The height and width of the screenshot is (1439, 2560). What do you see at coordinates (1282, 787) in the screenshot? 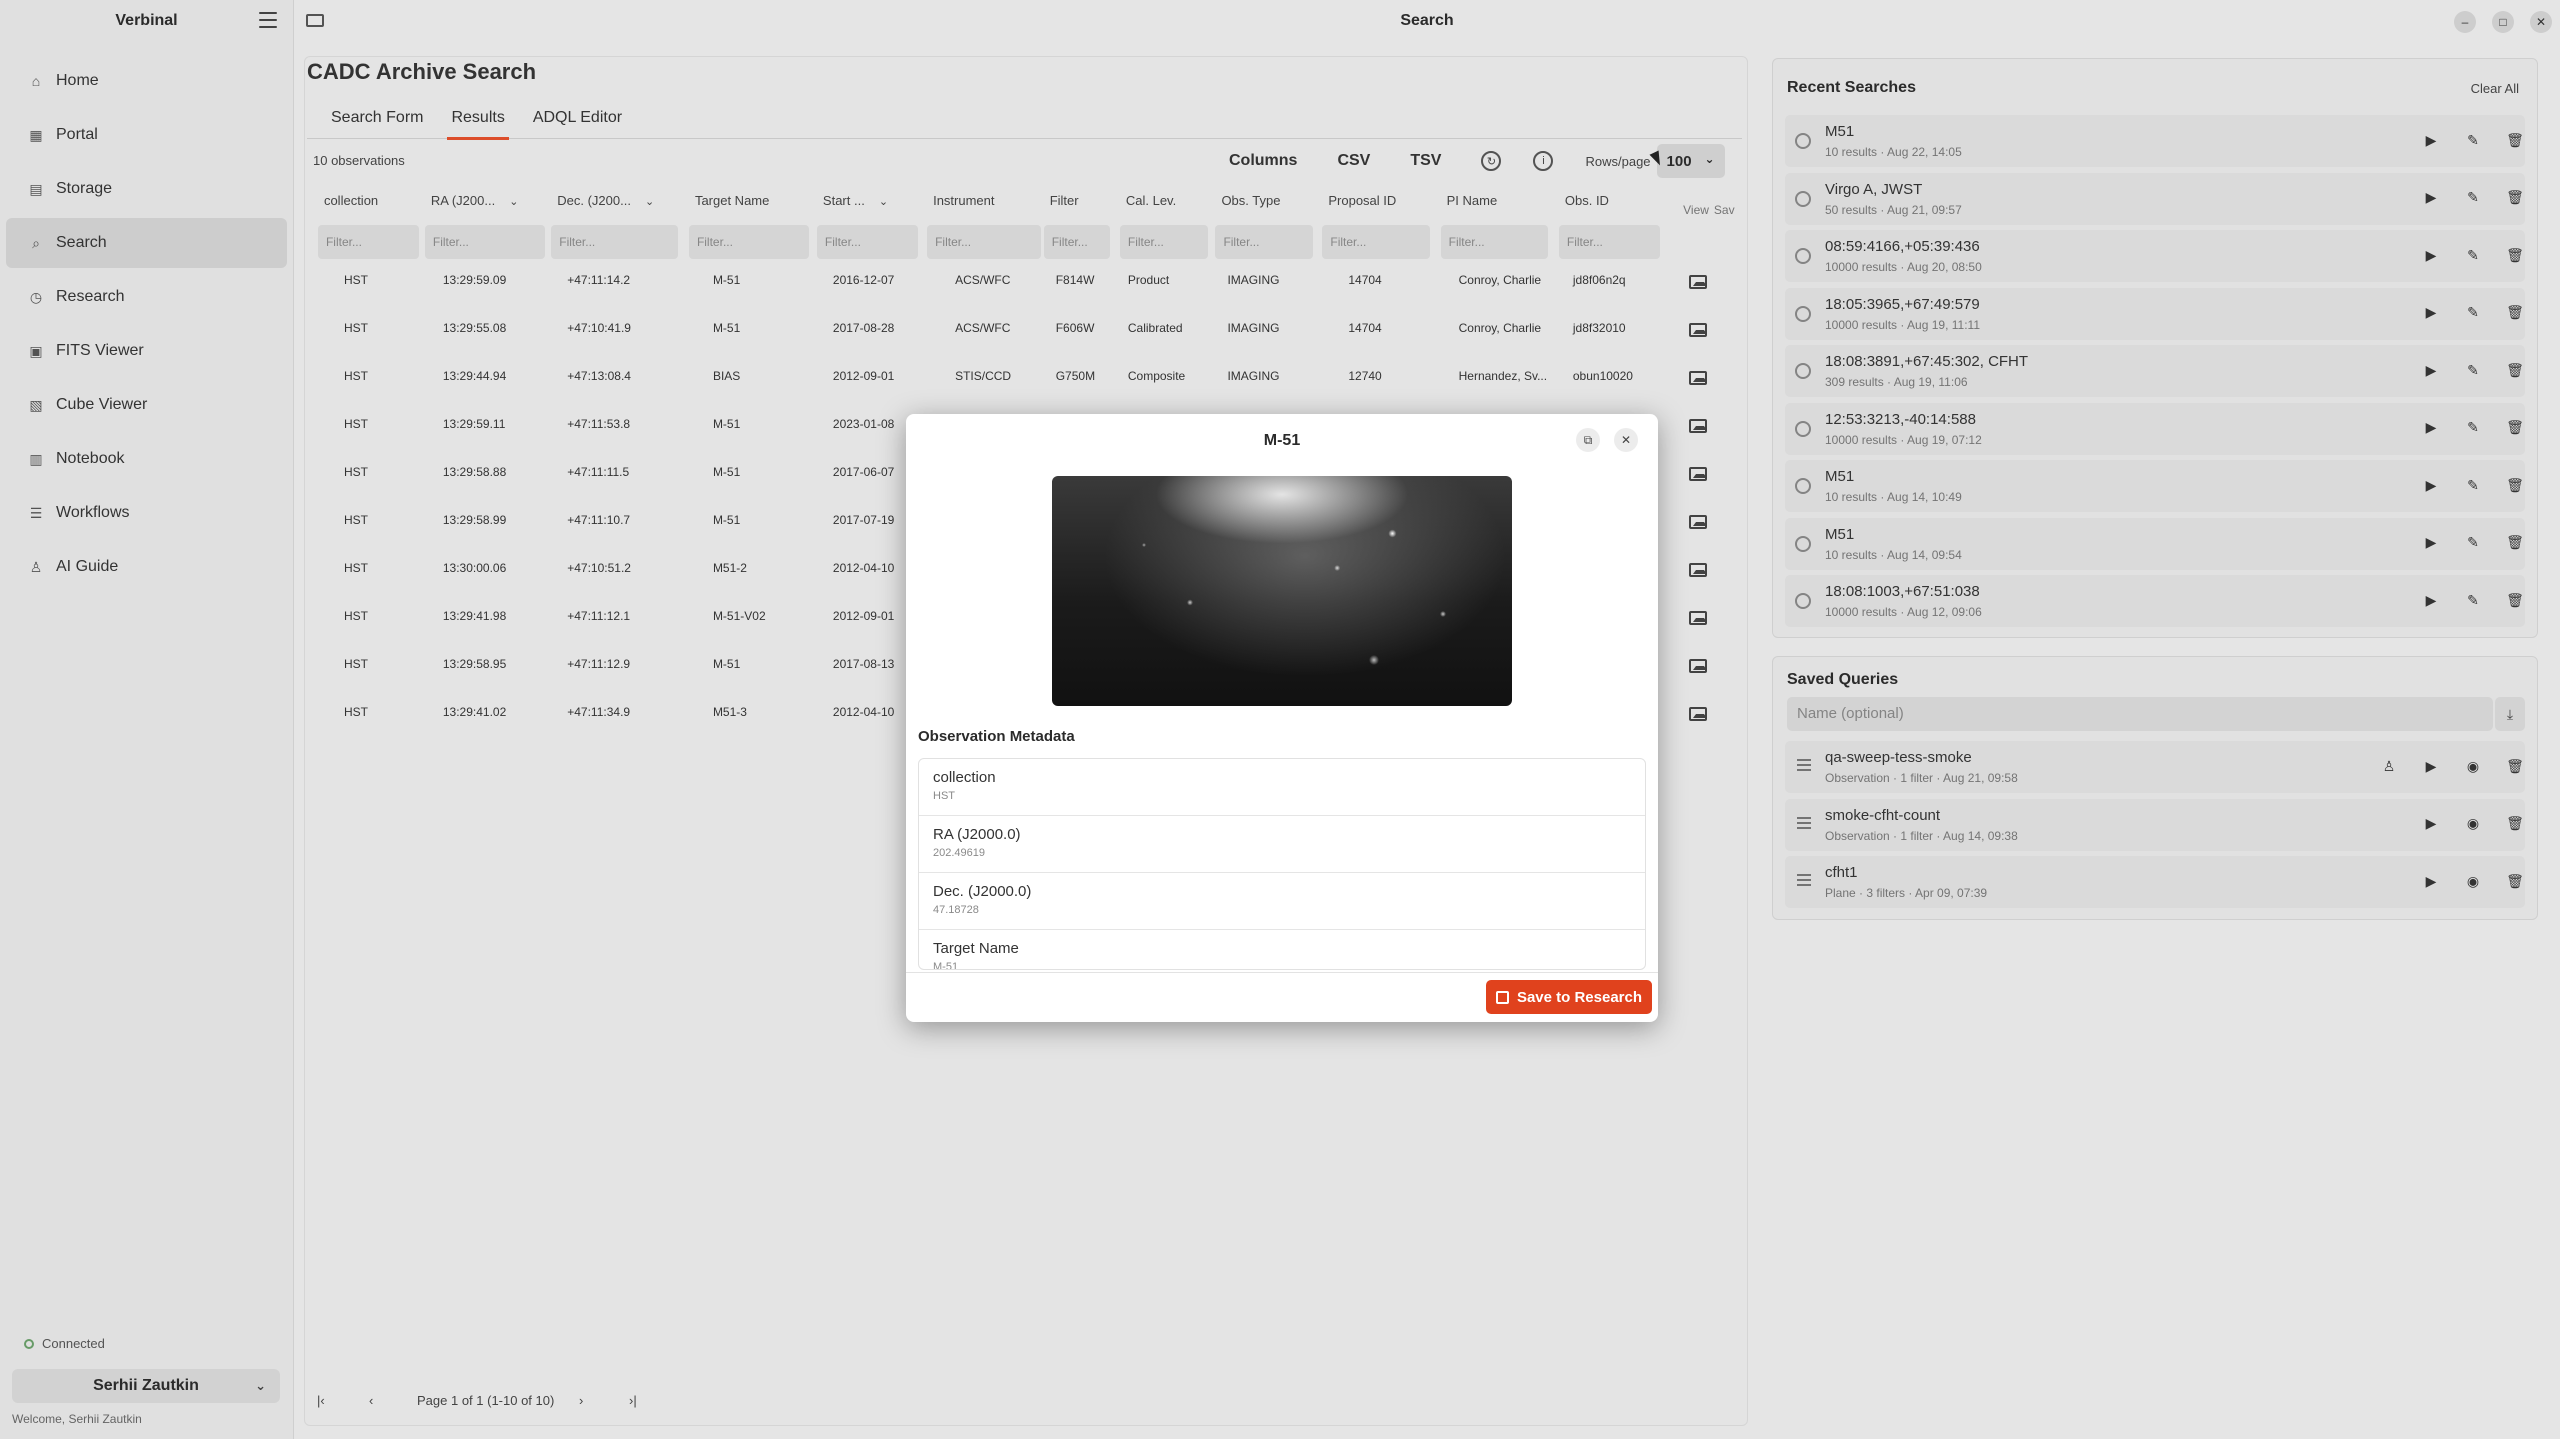
I see `metadata-item: collection HST` at bounding box center [1282, 787].